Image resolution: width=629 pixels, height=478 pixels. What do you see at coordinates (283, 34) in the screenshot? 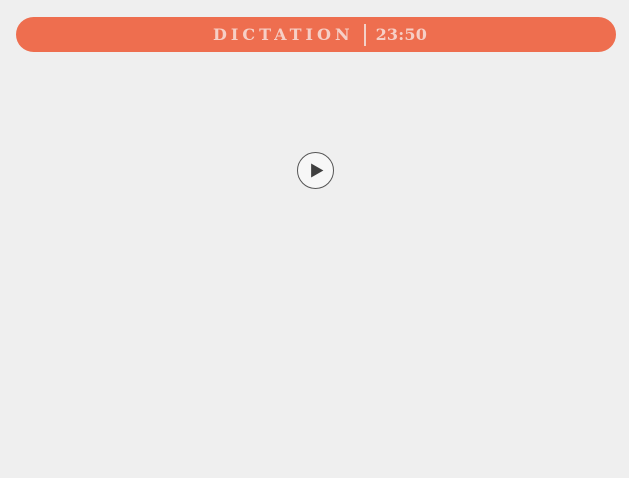
I see `page-title: DICTATION` at bounding box center [283, 34].